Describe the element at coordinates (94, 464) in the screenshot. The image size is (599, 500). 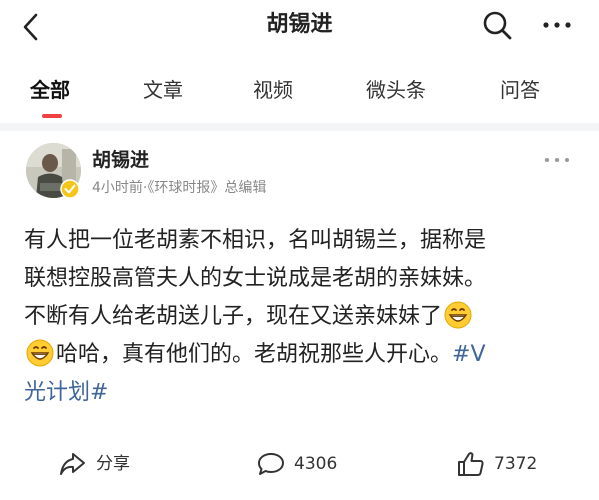
I see `share-button: 分享` at that location.